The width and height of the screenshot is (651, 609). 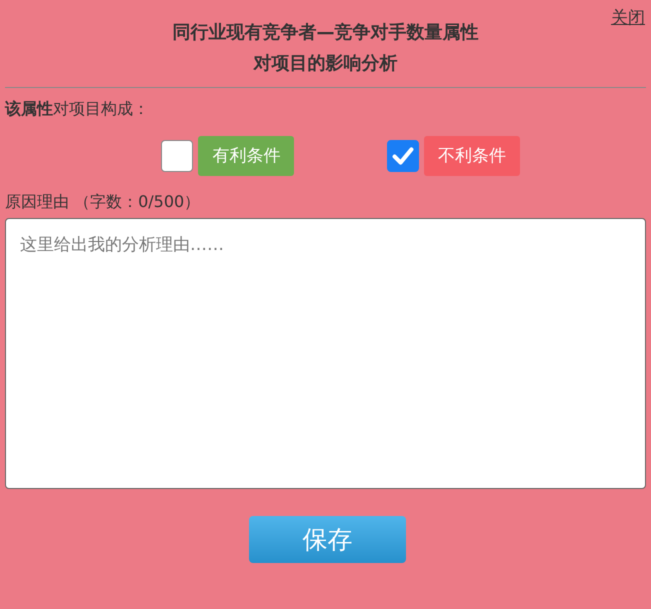 I want to click on prompt-text: 该属性对项目构成：, so click(x=77, y=109).